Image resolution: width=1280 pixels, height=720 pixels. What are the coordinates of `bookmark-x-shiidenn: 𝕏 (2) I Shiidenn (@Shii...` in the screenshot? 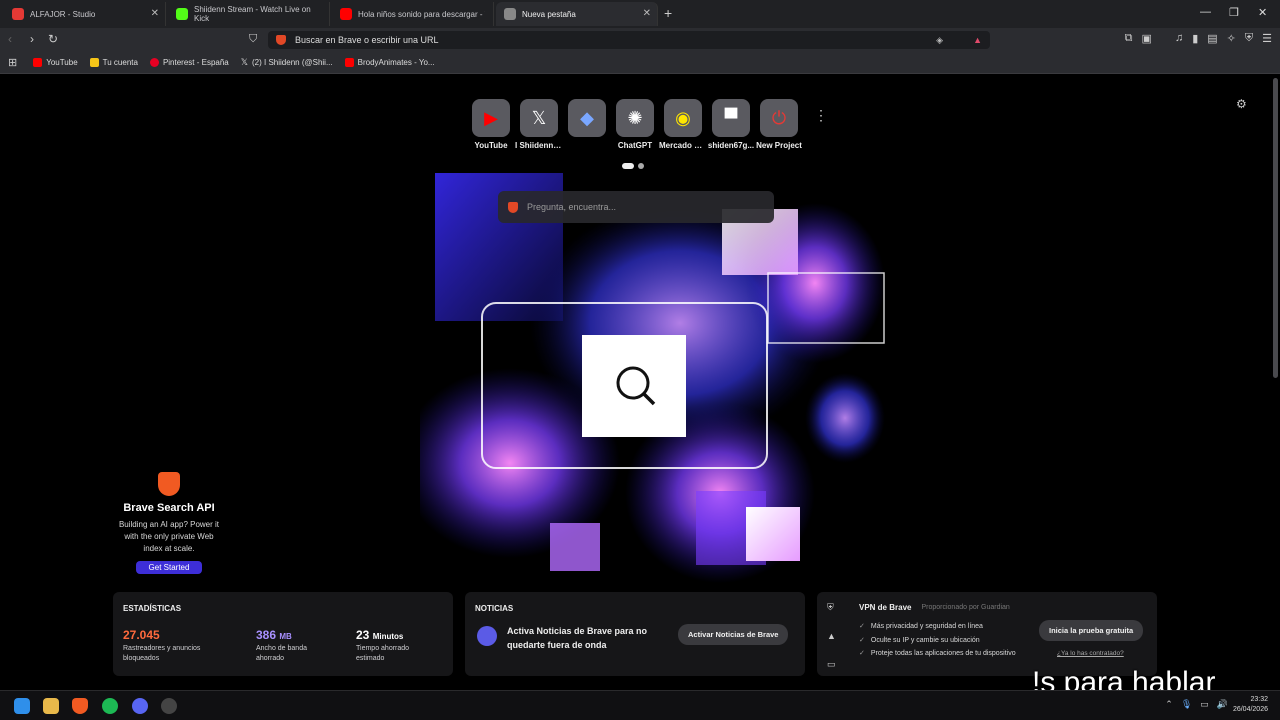 It's located at (287, 62).